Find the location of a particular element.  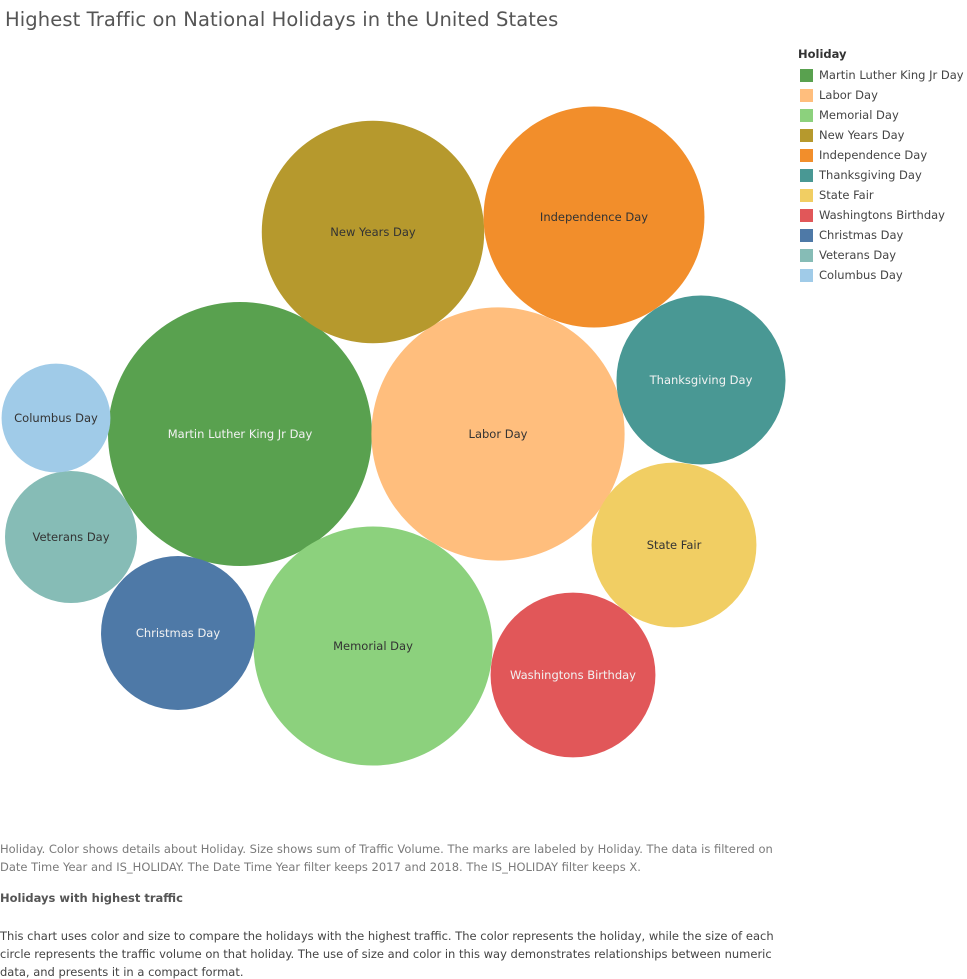

bubble-label: Martin Luther King Jr Day is located at coordinates (240, 434).